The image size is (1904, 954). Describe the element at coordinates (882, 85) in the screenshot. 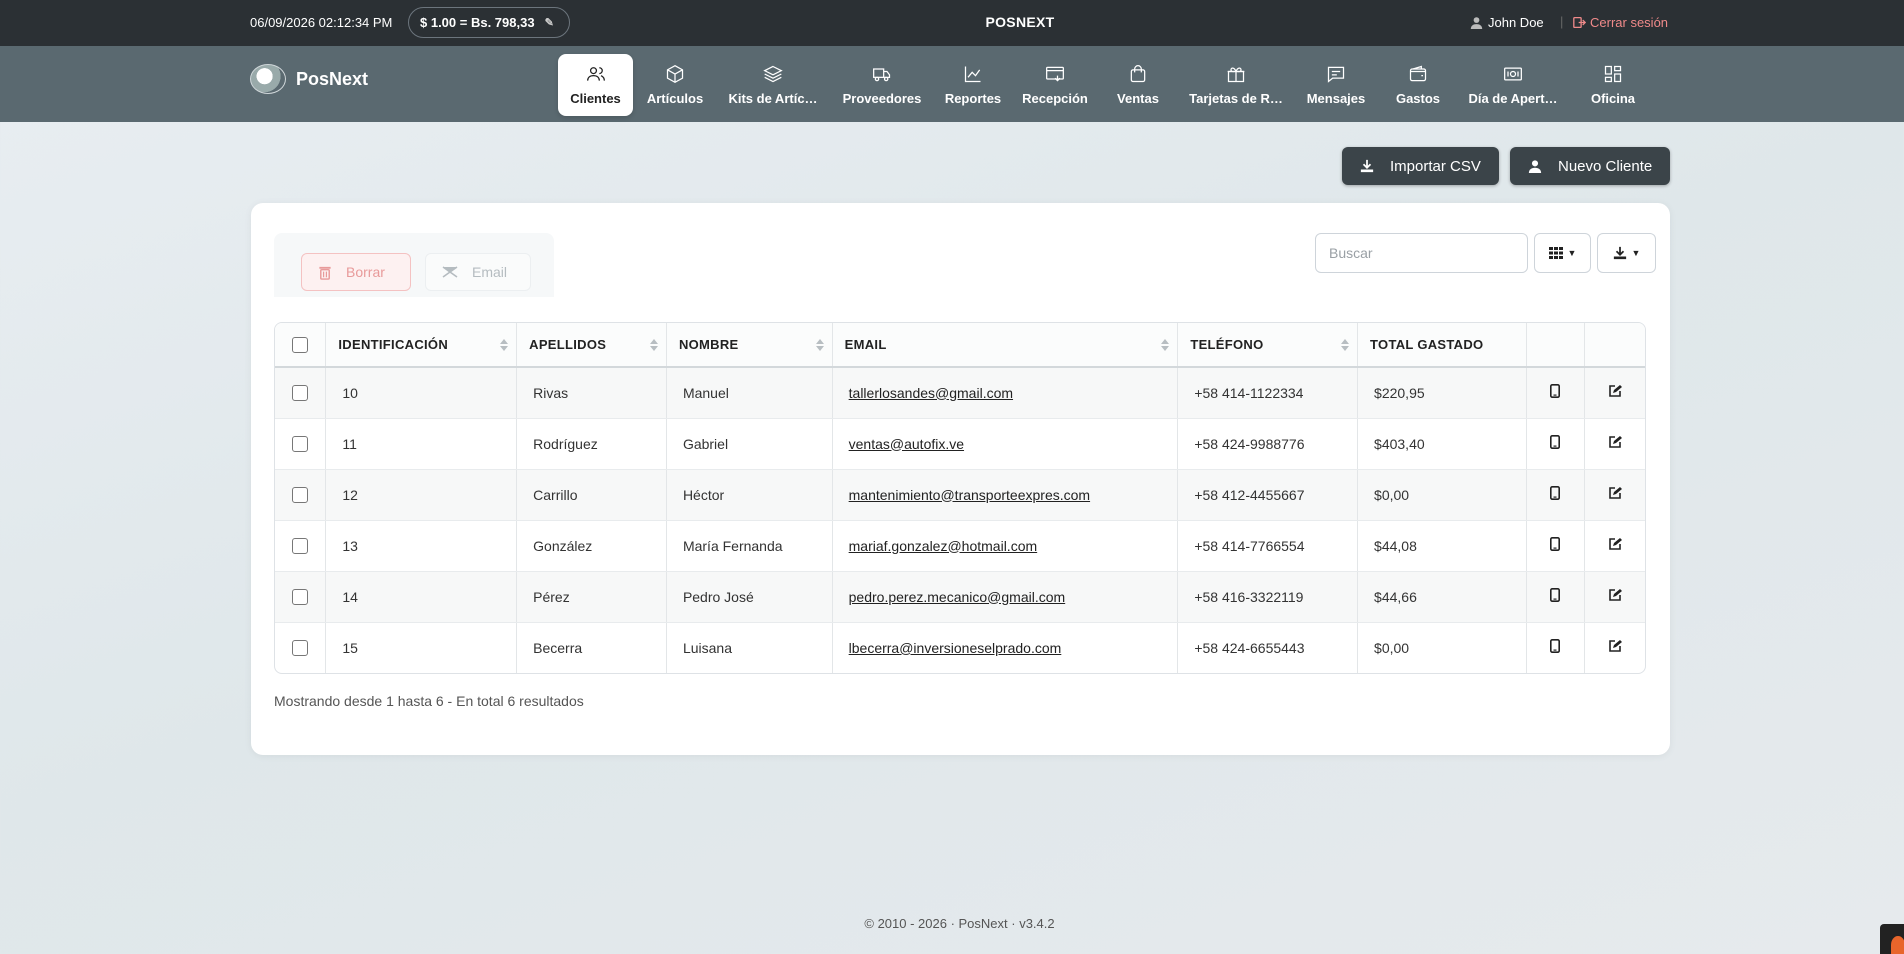

I see `nav-proveedores: Proveedores` at that location.